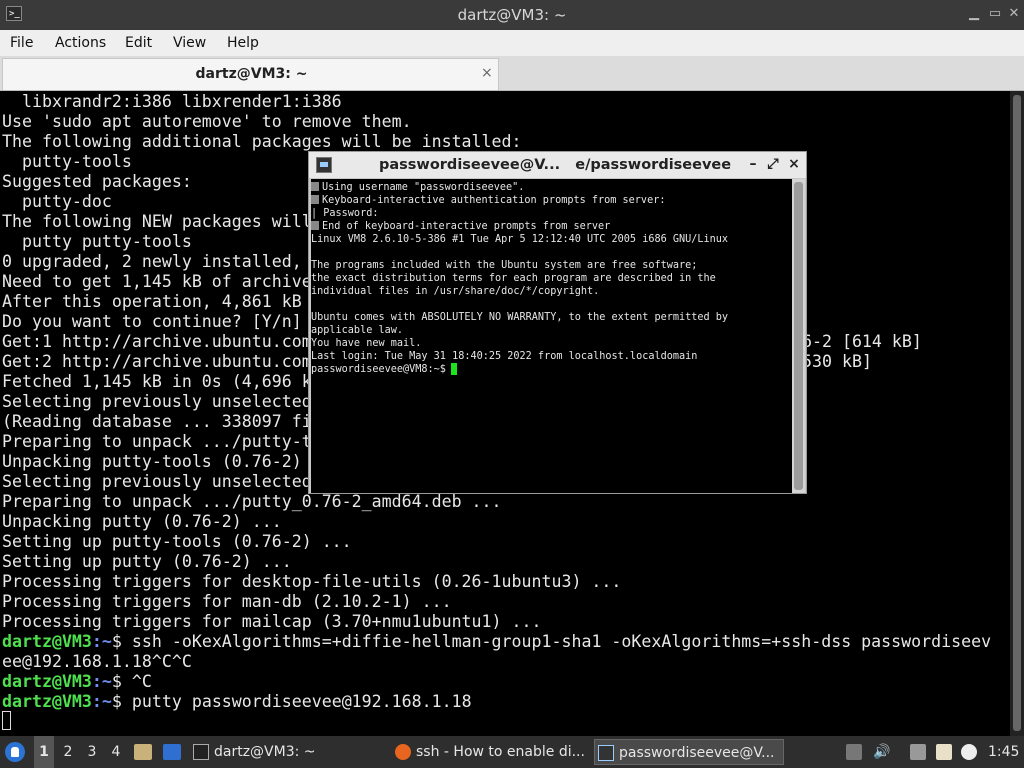  Describe the element at coordinates (92, 752) in the screenshot. I see `workspace-3: 3` at that location.